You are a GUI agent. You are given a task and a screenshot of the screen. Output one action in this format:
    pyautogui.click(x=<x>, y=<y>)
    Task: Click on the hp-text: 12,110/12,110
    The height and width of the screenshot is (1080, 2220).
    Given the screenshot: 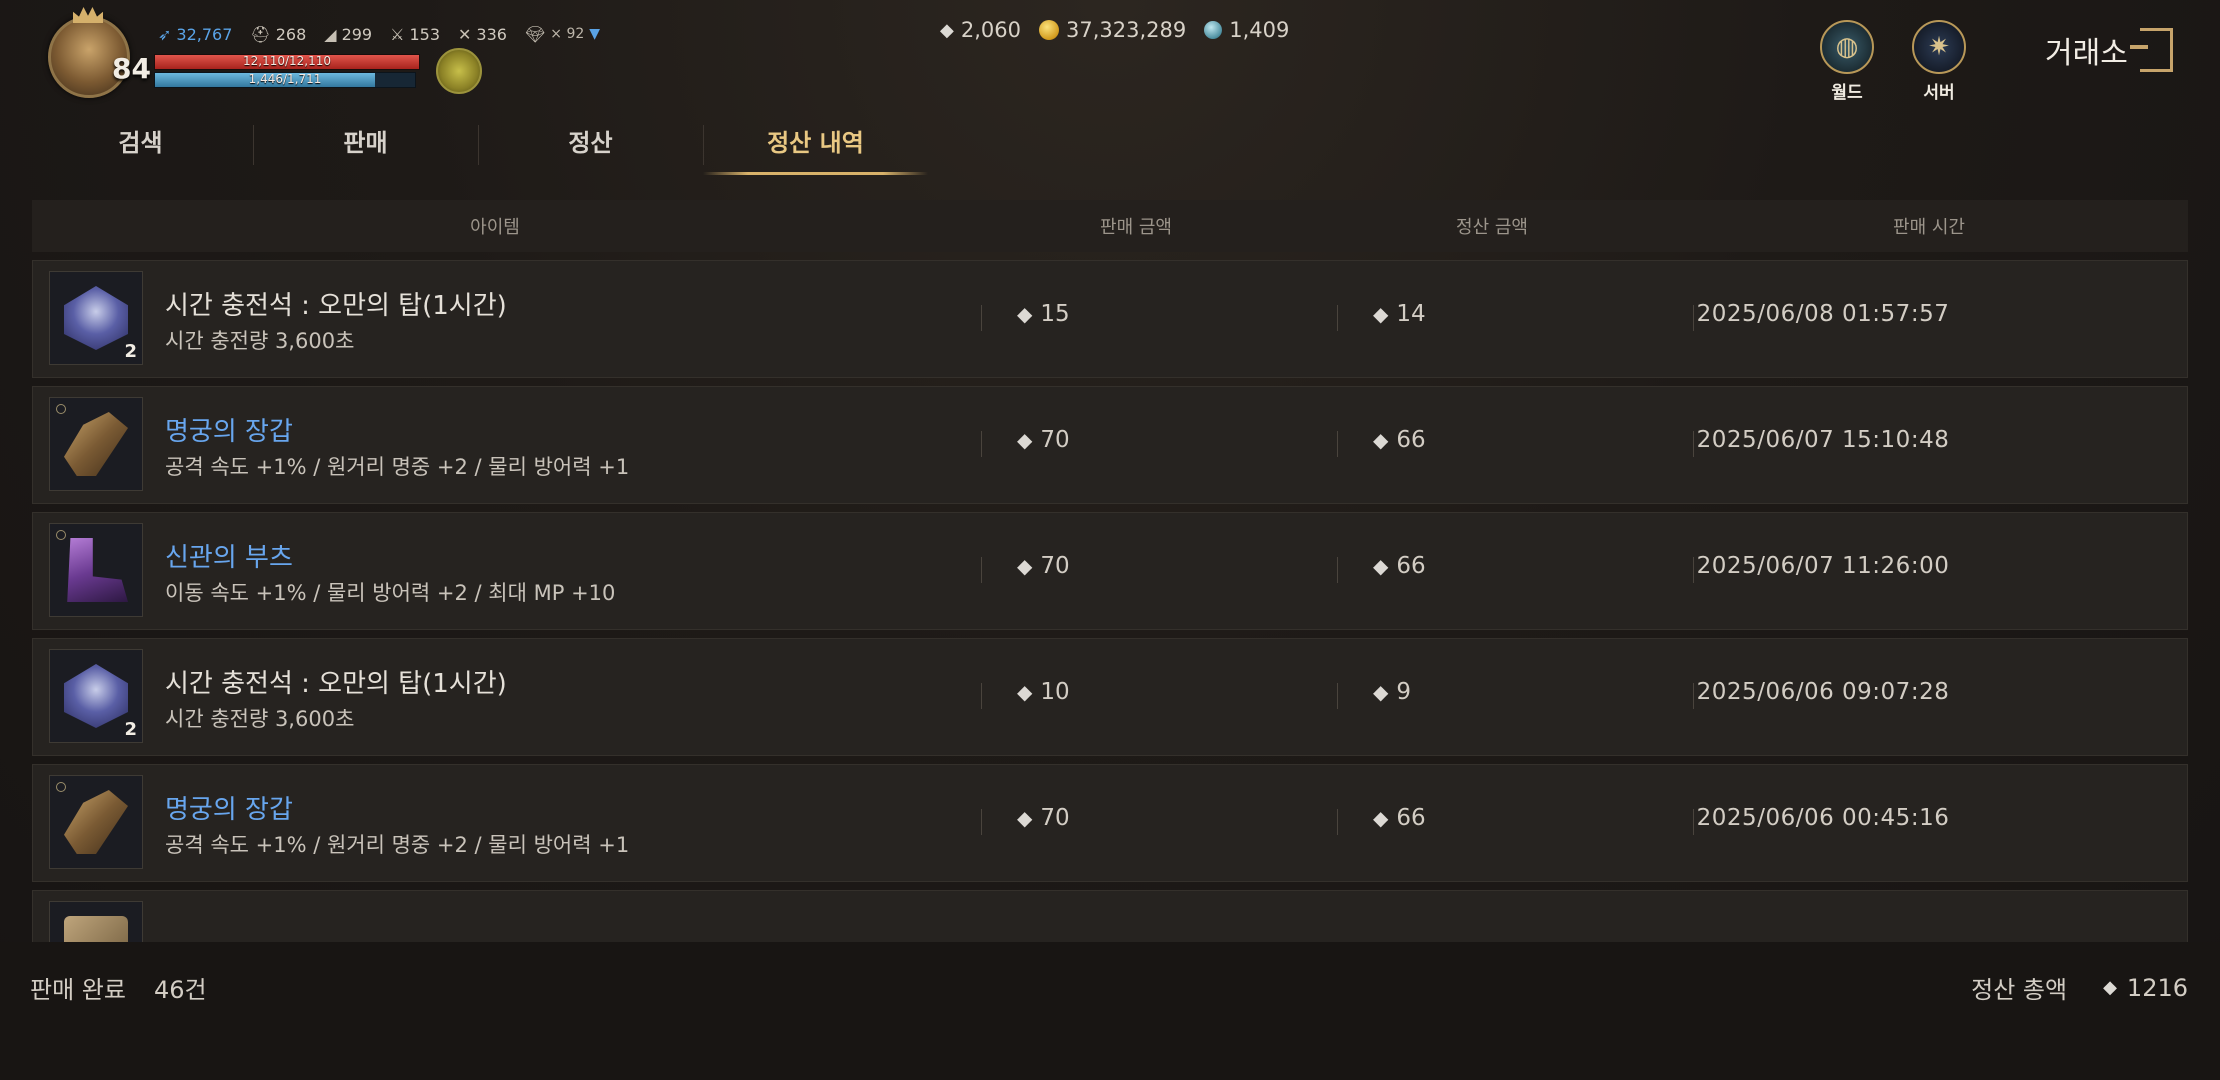 What is the action you would take?
    pyautogui.click(x=287, y=61)
    